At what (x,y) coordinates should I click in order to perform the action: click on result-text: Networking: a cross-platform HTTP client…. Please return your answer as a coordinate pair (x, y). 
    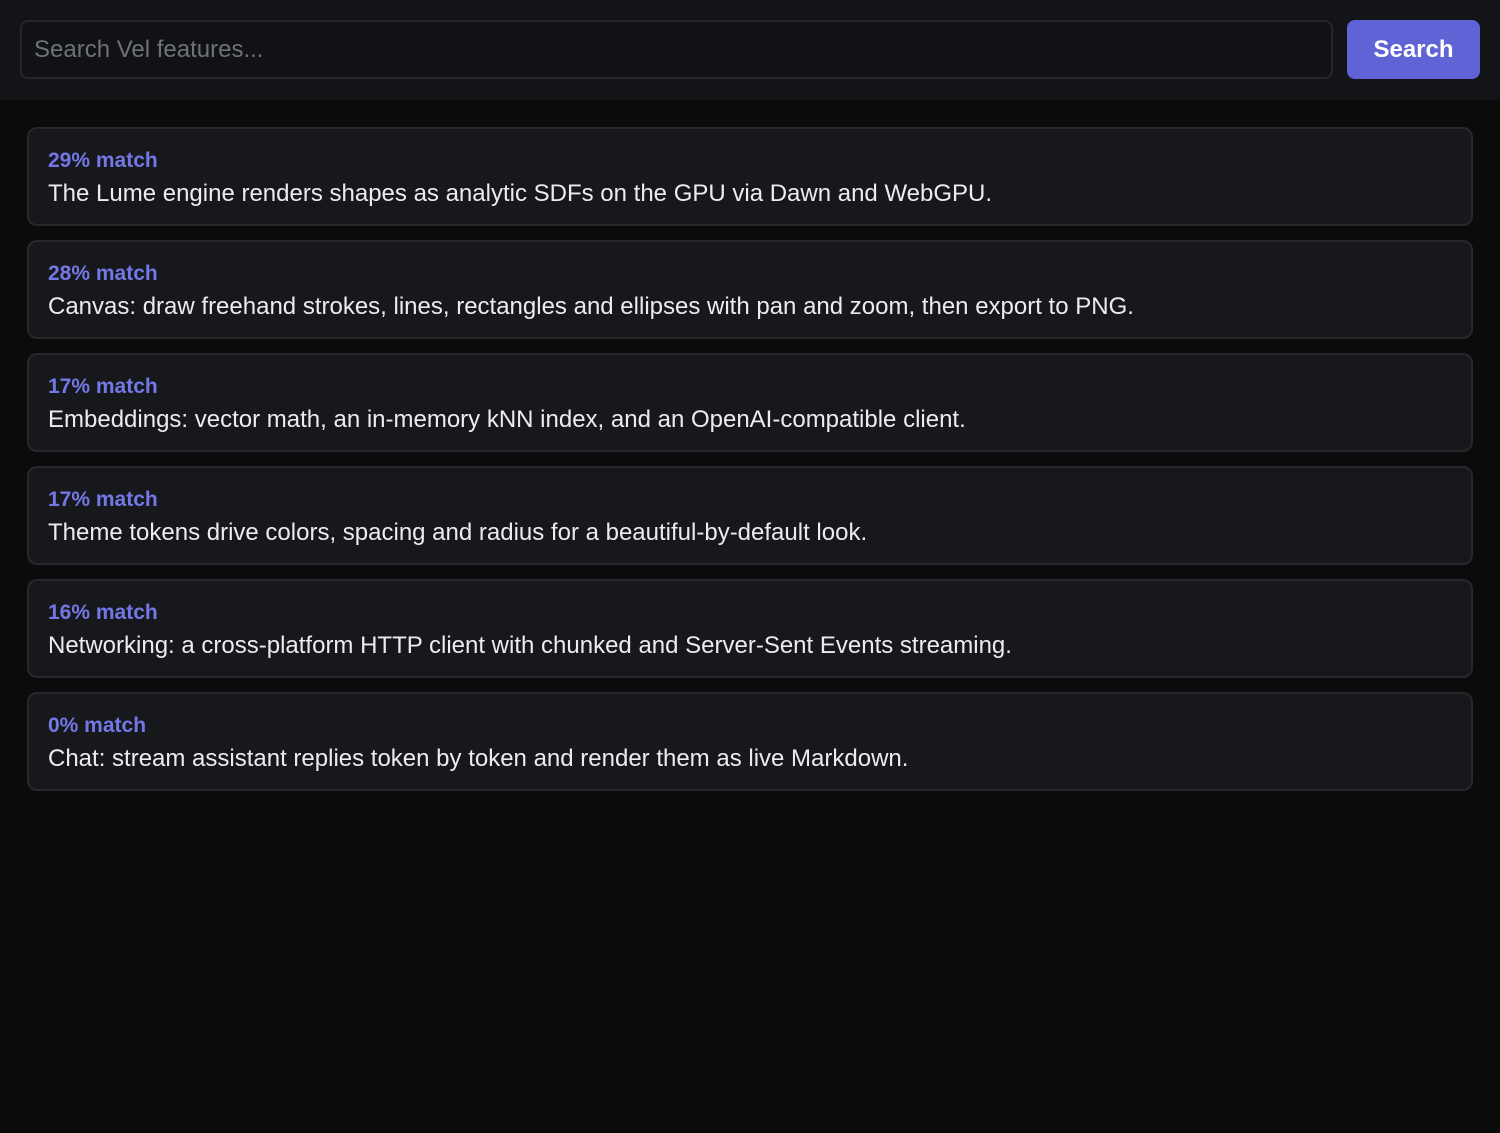
    Looking at the image, I should click on (530, 645).